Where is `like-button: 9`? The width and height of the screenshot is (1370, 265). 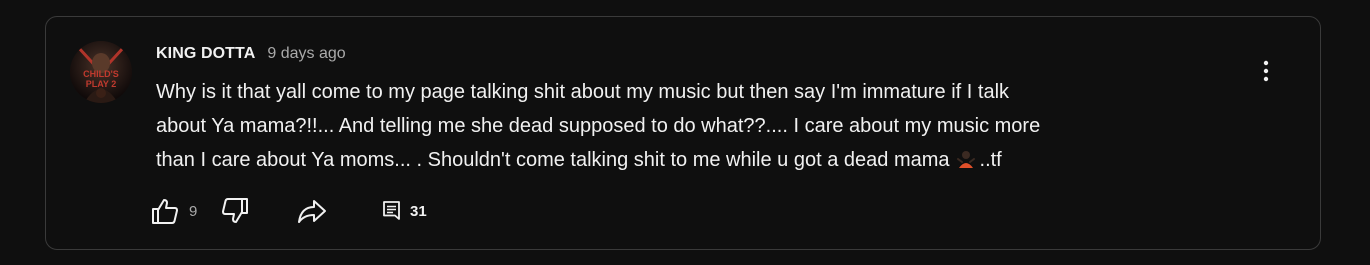 like-button: 9 is located at coordinates (173, 211).